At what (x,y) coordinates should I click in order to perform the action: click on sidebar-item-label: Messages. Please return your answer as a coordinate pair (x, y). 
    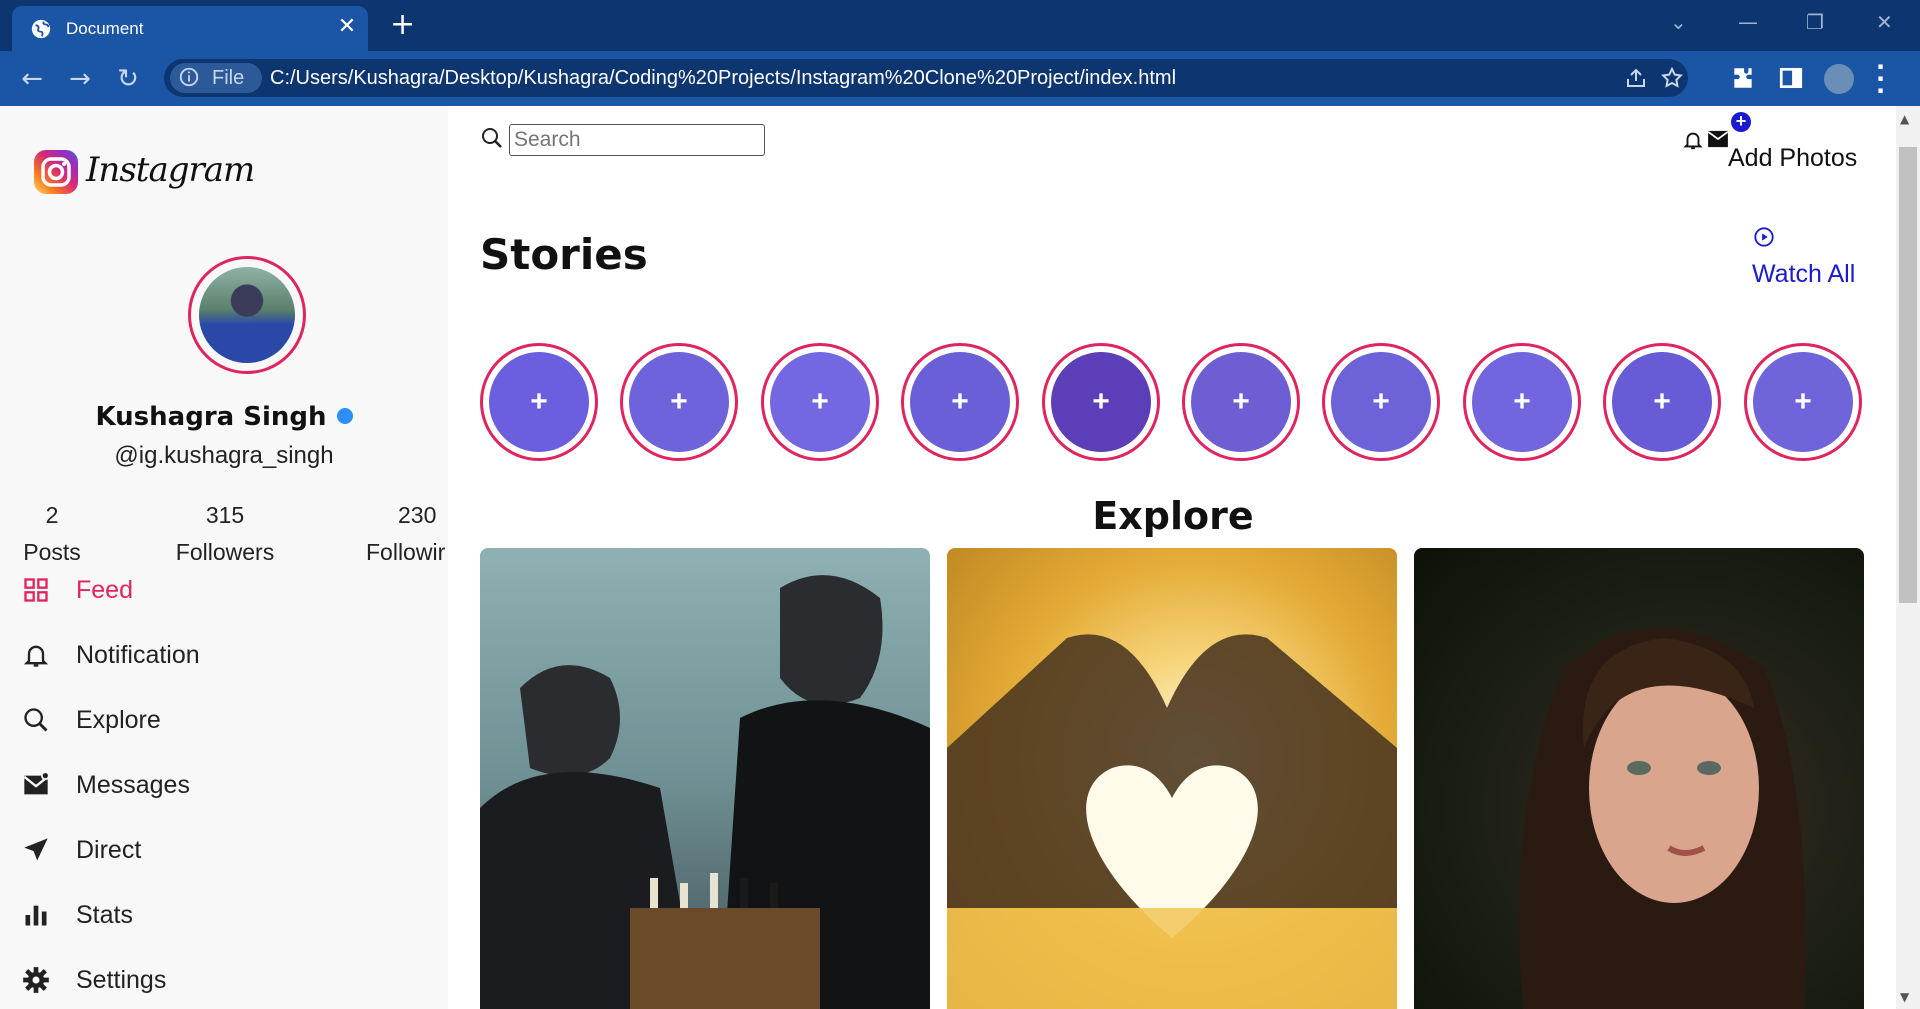
    Looking at the image, I should click on (133, 785).